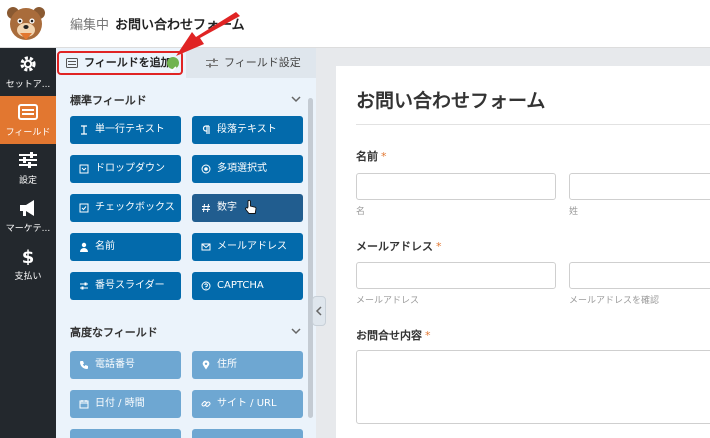 This screenshot has width=710, height=438. What do you see at coordinates (26, 23) in the screenshot?
I see `bear-logo-icon` at bounding box center [26, 23].